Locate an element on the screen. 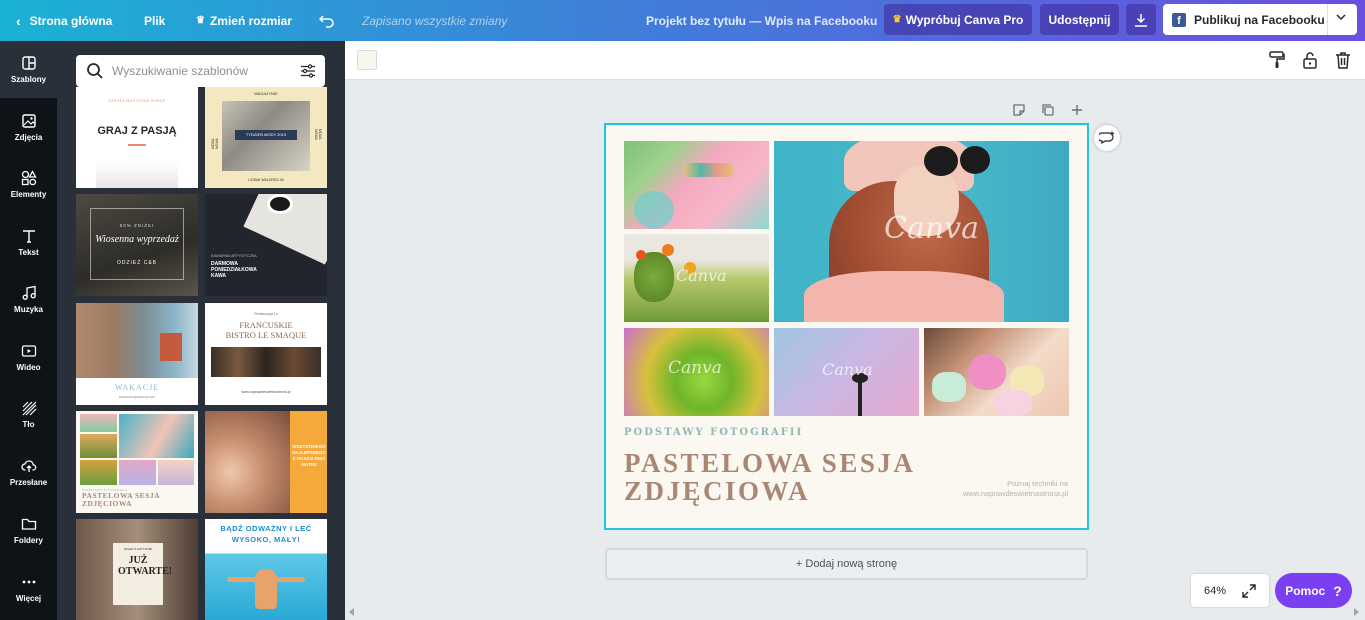  undo-button is located at coordinates (327, 20).